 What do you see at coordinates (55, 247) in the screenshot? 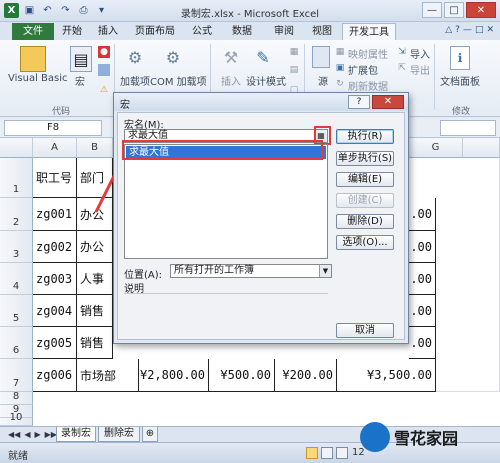
I see `cell-a3: zg002` at bounding box center [55, 247].